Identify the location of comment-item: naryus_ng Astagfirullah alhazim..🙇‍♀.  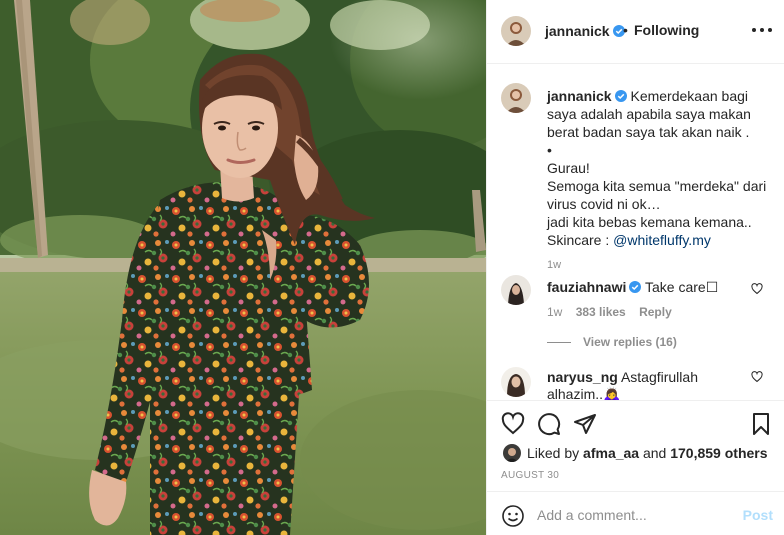
(641, 383).